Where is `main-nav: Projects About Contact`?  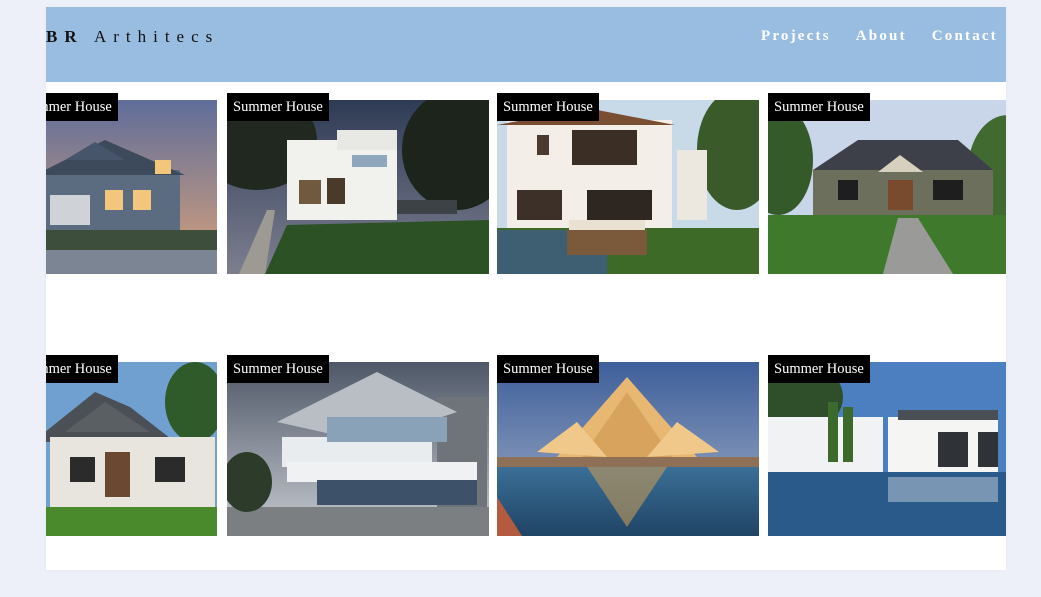 main-nav: Projects About Contact is located at coordinates (867, 36).